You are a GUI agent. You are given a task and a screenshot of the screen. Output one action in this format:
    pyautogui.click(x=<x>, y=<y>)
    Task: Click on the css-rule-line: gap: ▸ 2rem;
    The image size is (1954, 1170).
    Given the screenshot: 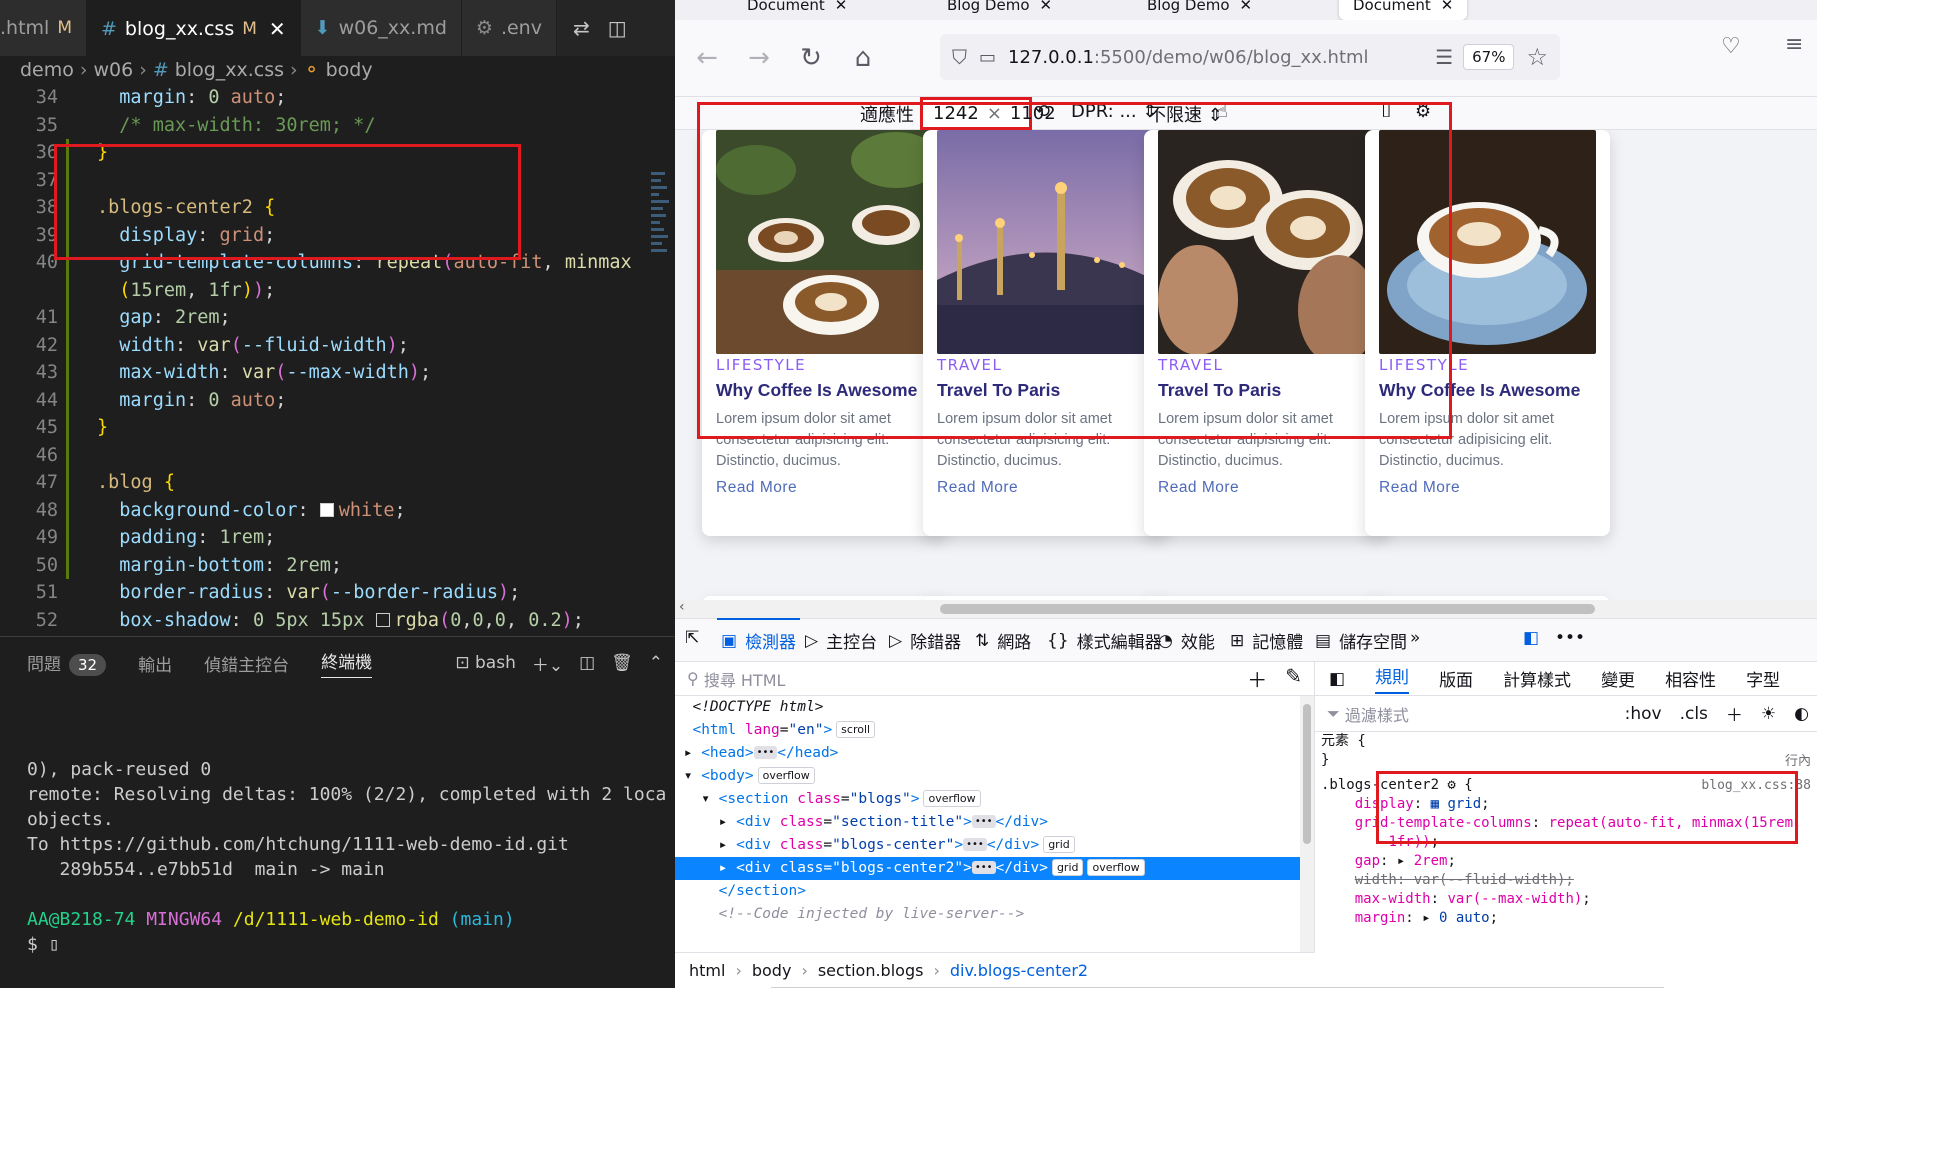 What is the action you would take?
    pyautogui.click(x=1566, y=861)
    